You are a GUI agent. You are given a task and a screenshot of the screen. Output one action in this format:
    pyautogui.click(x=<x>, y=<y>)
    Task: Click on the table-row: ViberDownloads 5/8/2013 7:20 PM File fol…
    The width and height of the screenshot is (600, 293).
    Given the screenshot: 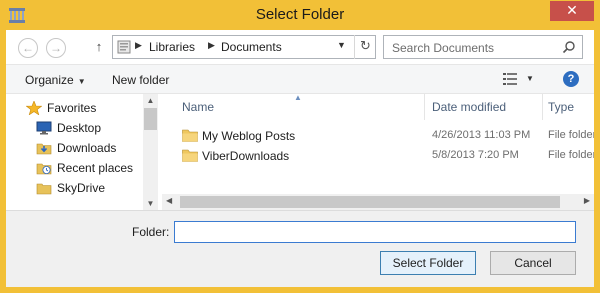 What is the action you would take?
    pyautogui.click(x=378, y=156)
    